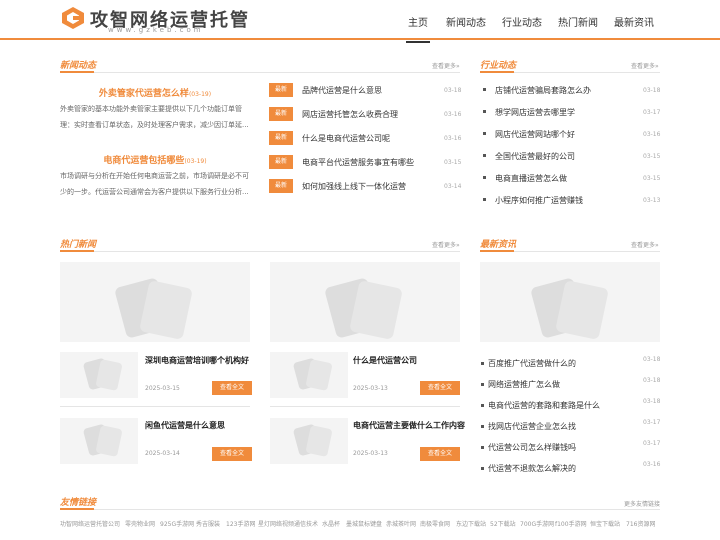 The height and width of the screenshot is (540, 720). I want to click on news-list-date: 03-15, so click(453, 162).